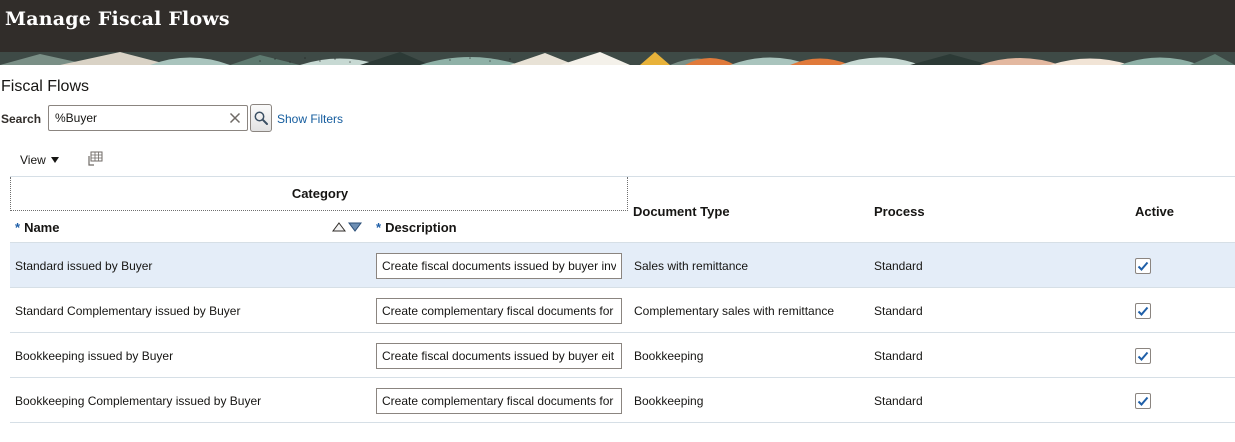  Describe the element at coordinates (235, 118) in the screenshot. I see `clear-icon` at that location.